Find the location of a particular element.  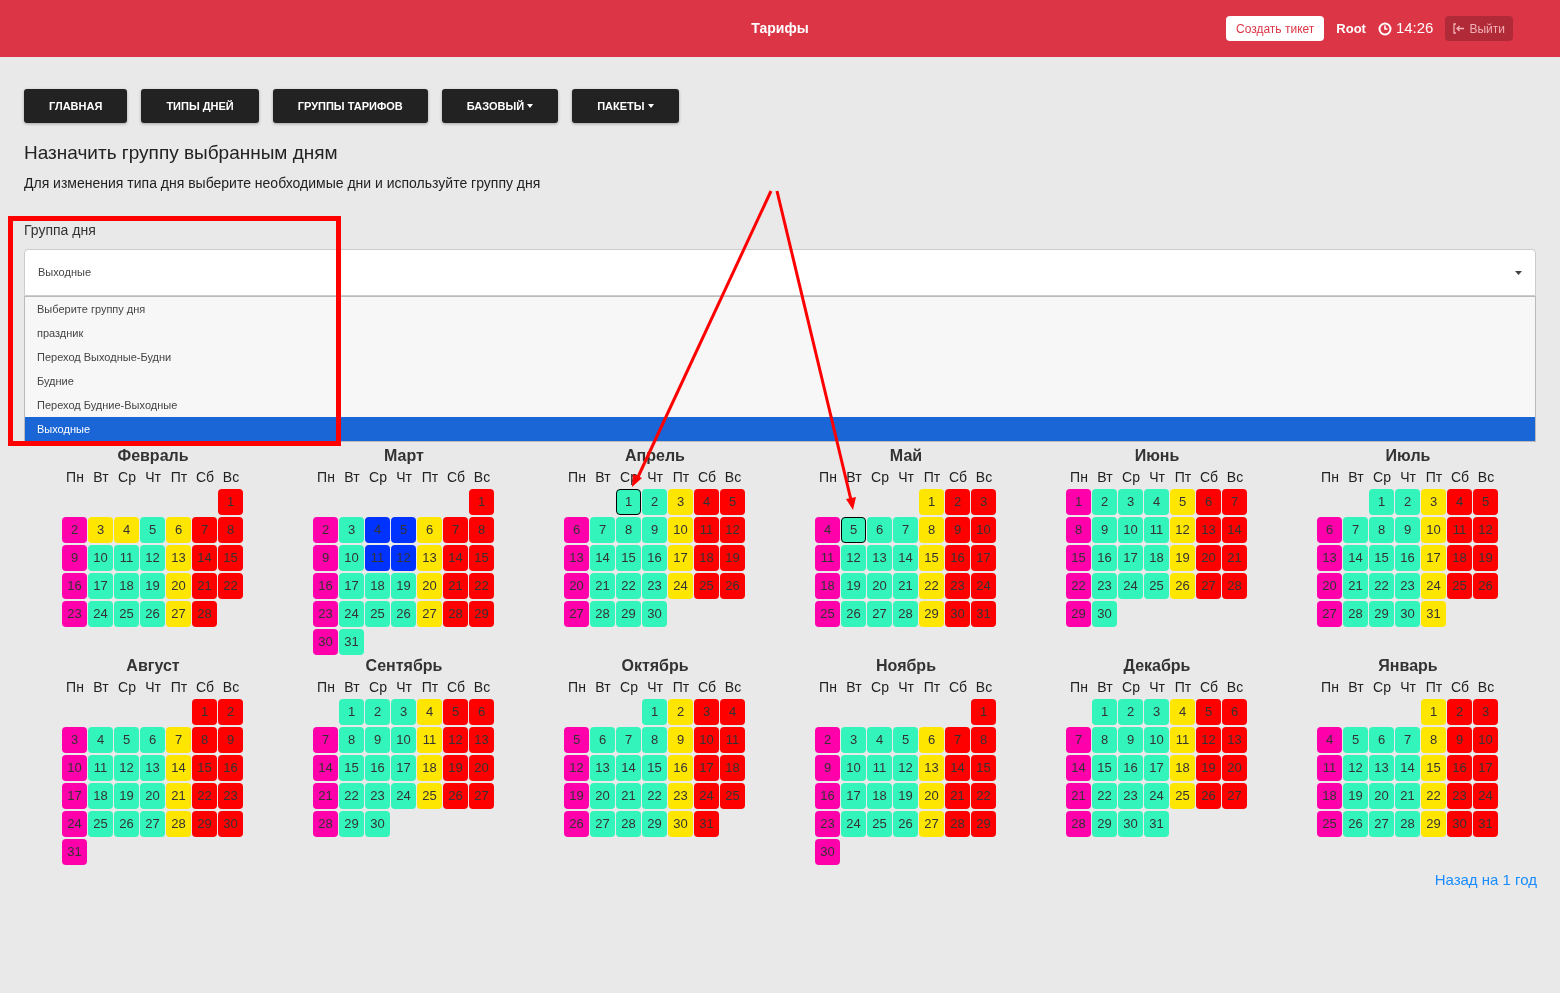

nav-button: ПАКЕТЫ is located at coordinates (625, 106).